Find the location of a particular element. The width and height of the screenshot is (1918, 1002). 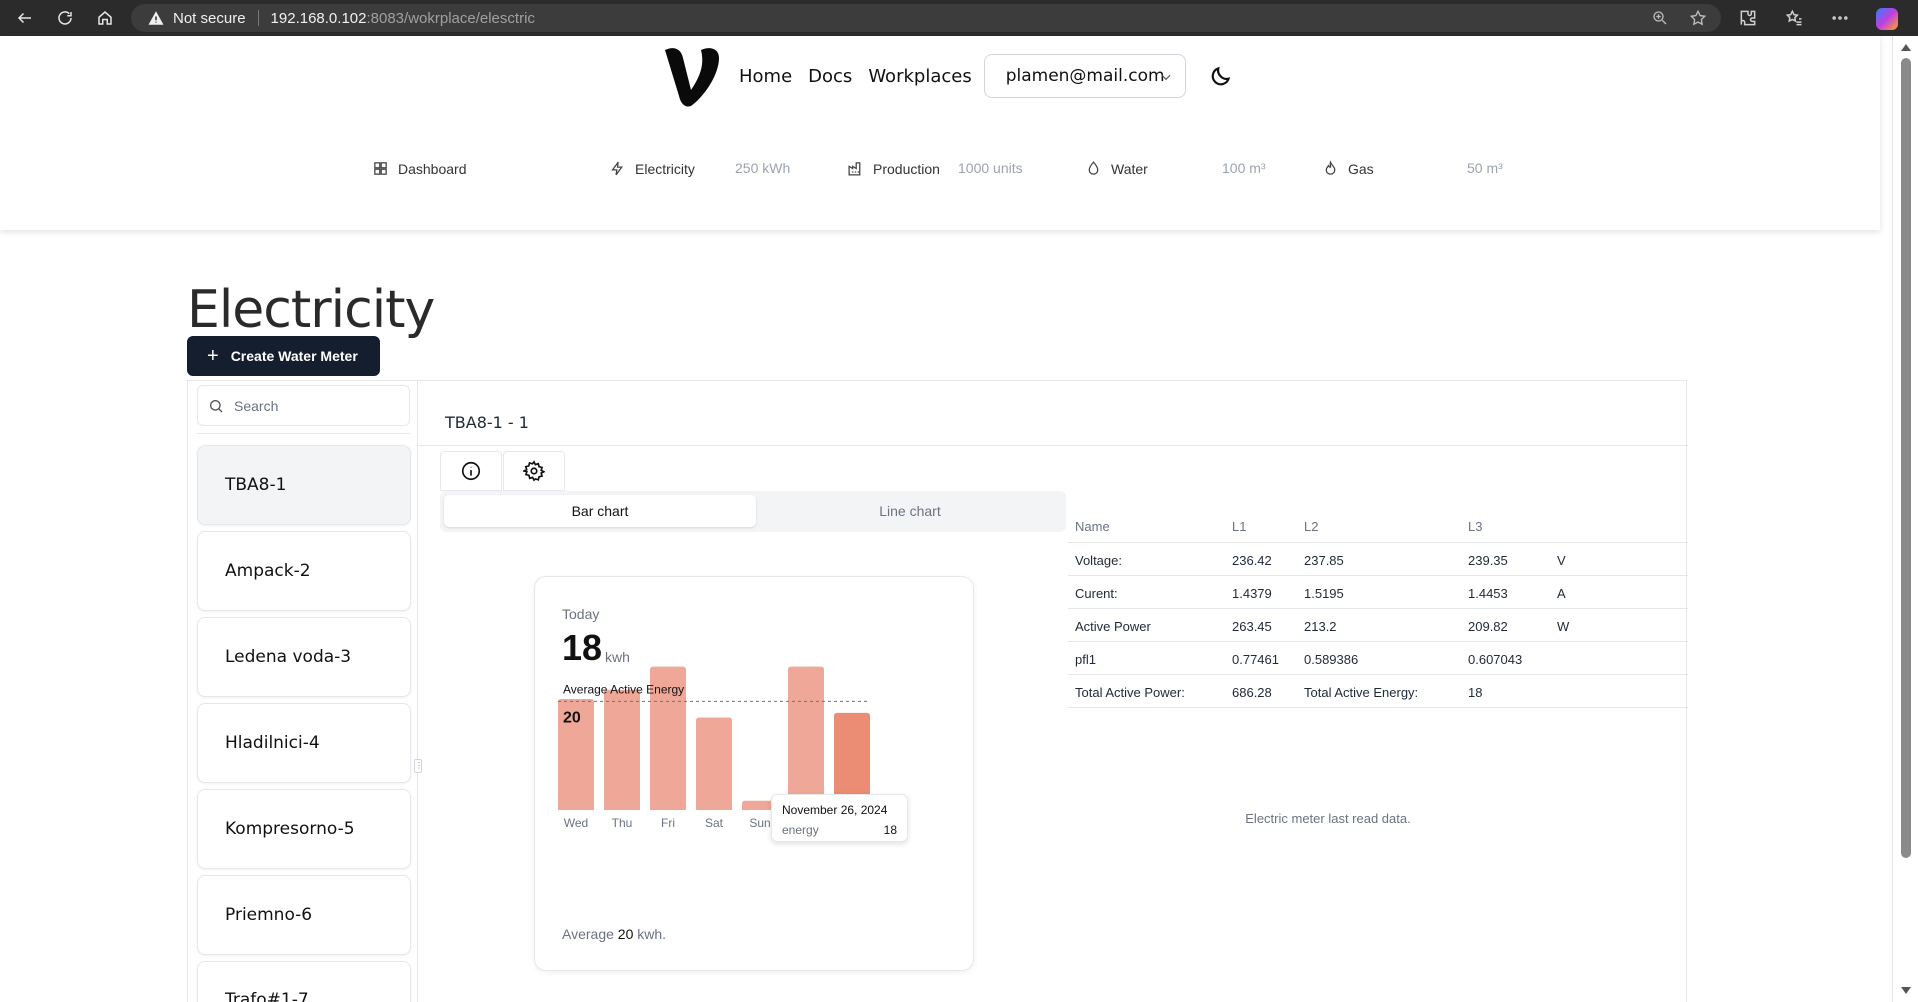

subnav-dashboard-label: Dashboard is located at coordinates (432, 168).